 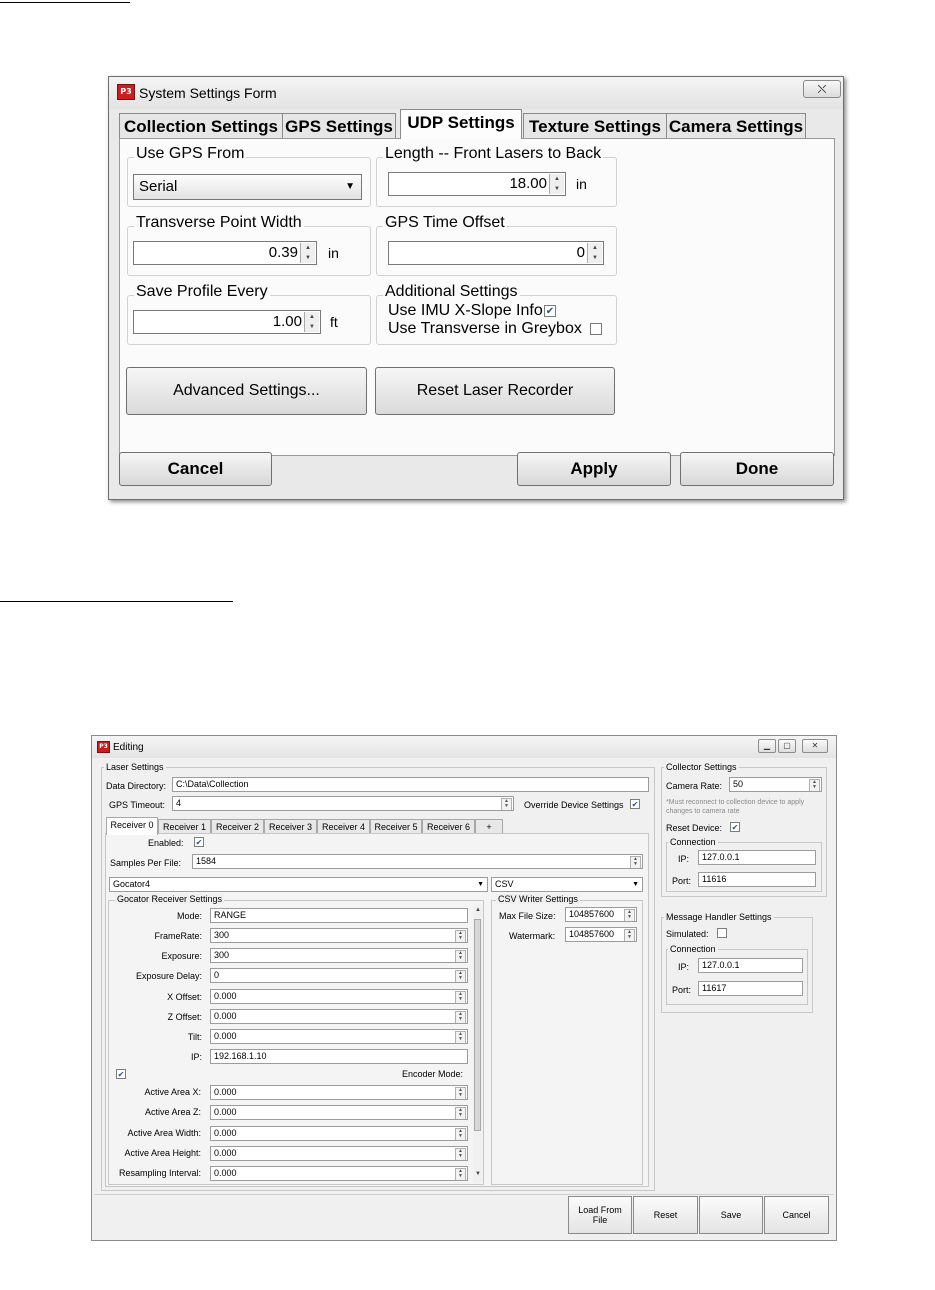 What do you see at coordinates (201, 126) in the screenshot?
I see `tab-collection-settings: Collection Settings` at bounding box center [201, 126].